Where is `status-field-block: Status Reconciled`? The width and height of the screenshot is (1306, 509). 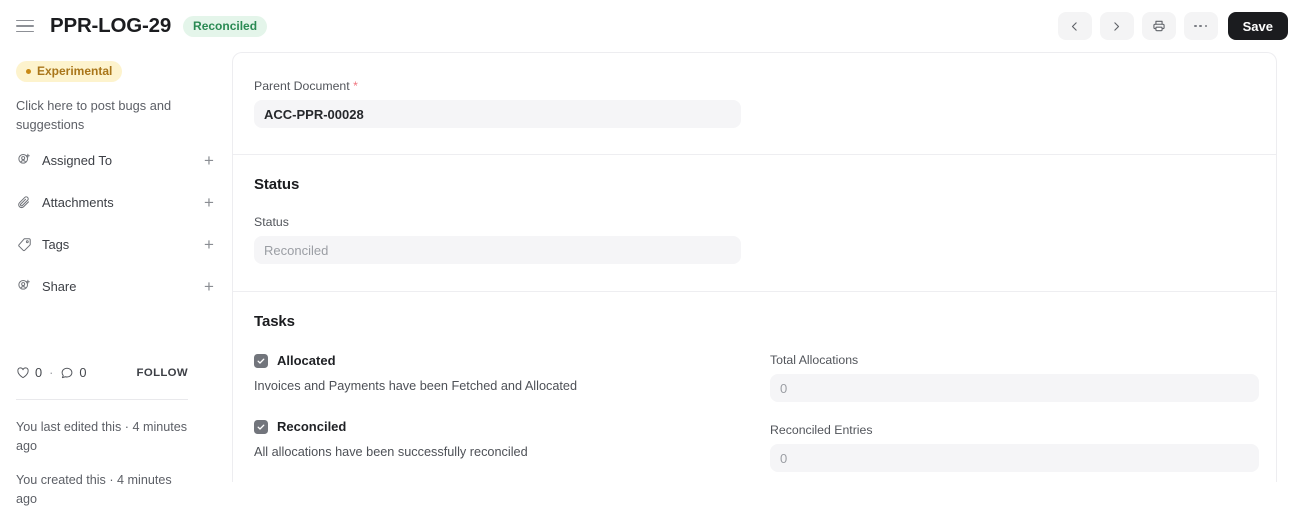 status-field-block: Status Reconciled is located at coordinates (754, 239).